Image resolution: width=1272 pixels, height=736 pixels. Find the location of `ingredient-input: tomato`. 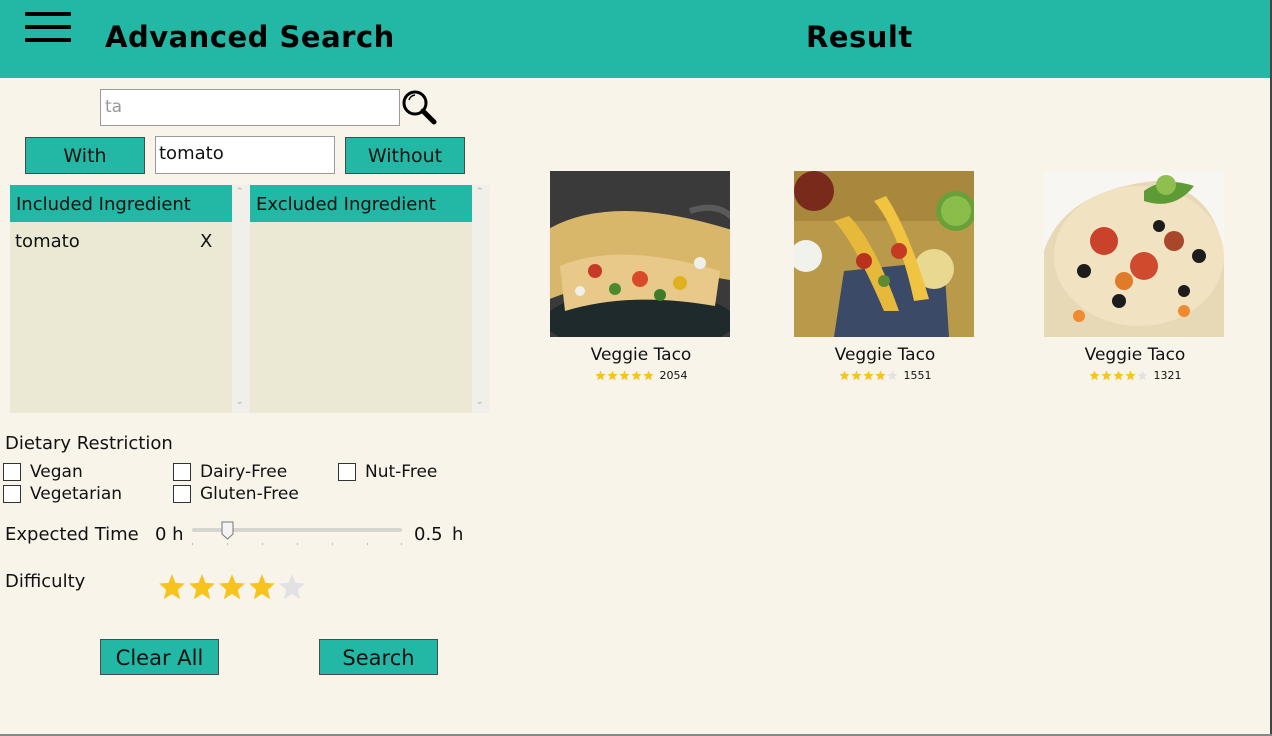

ingredient-input: tomato is located at coordinates (245, 155).